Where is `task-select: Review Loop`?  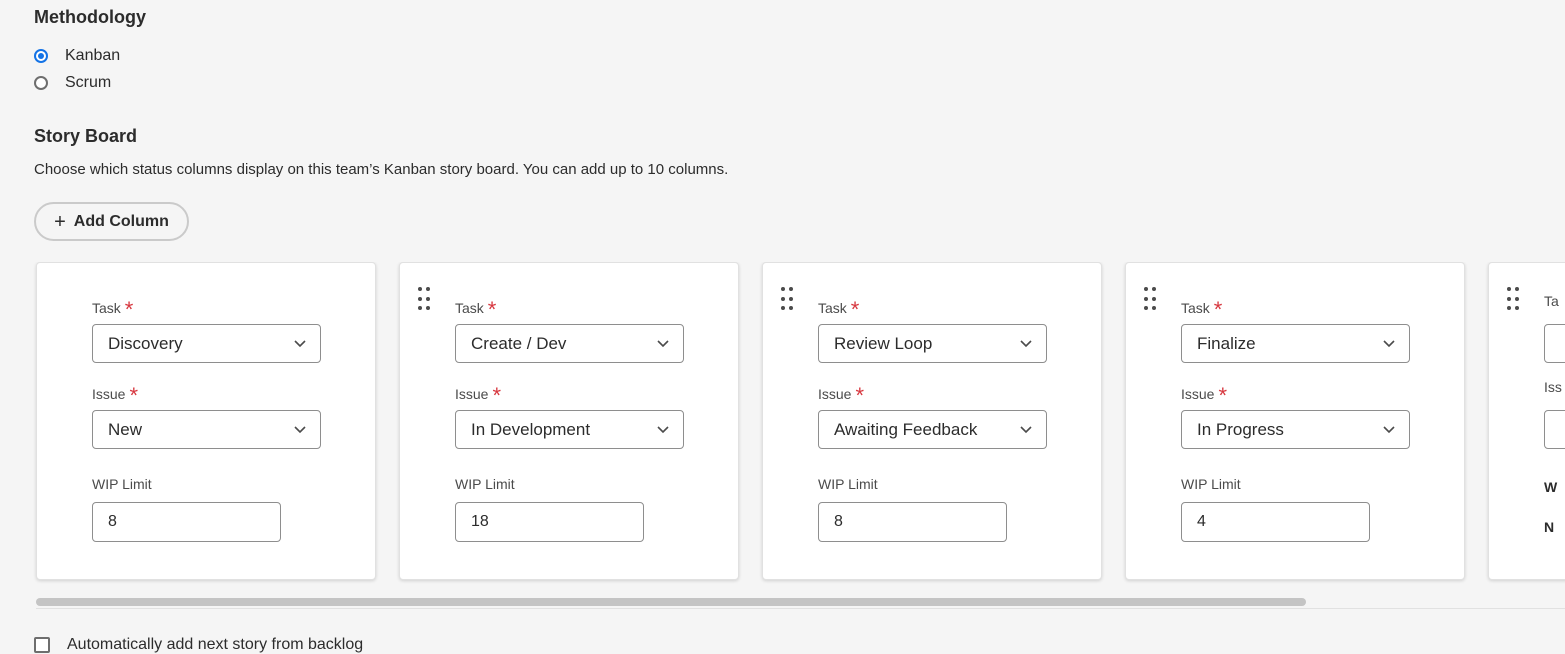
task-select: Review Loop is located at coordinates (932, 343).